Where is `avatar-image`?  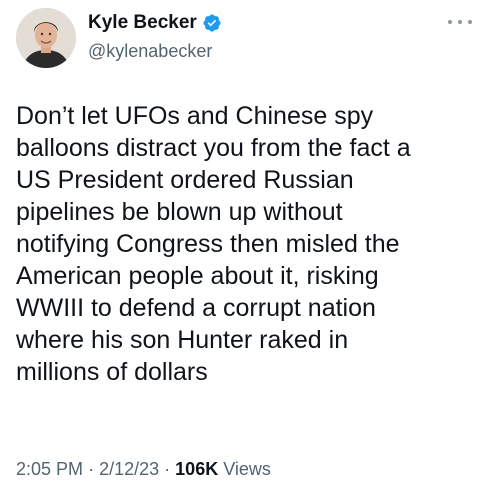
avatar-image is located at coordinates (46, 38).